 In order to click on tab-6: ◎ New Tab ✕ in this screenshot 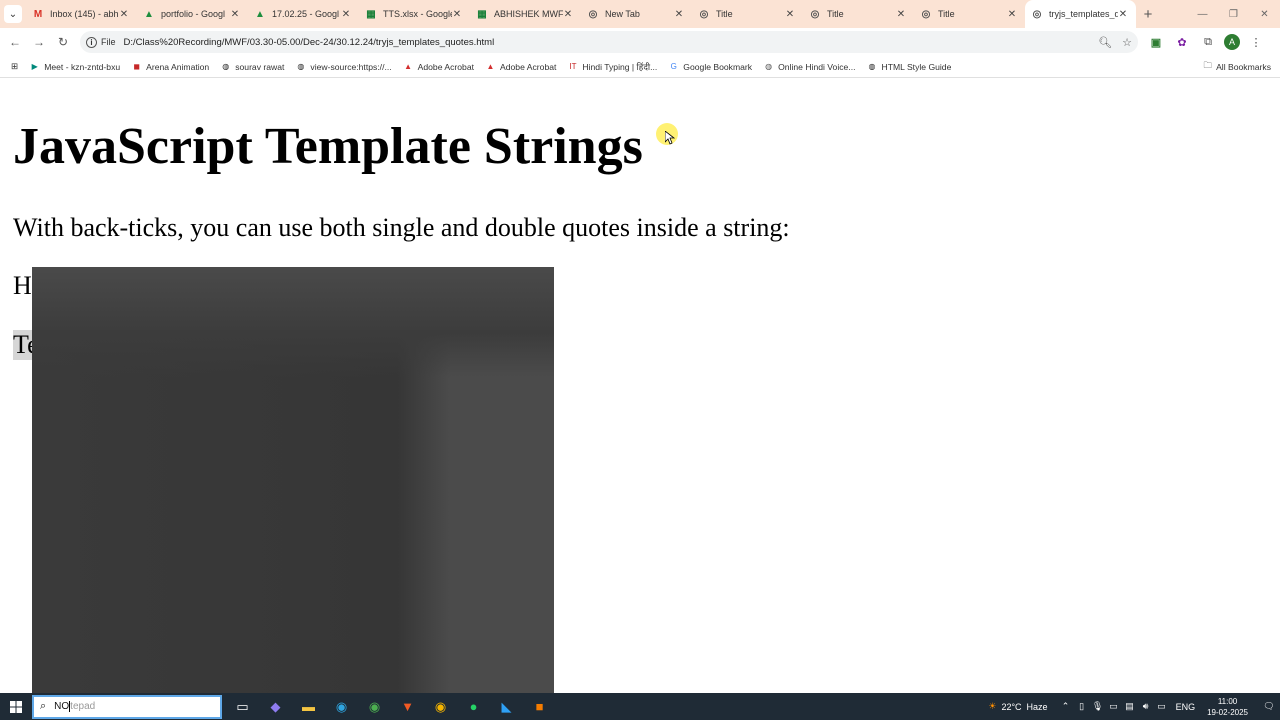, I will do `click(636, 14)`.